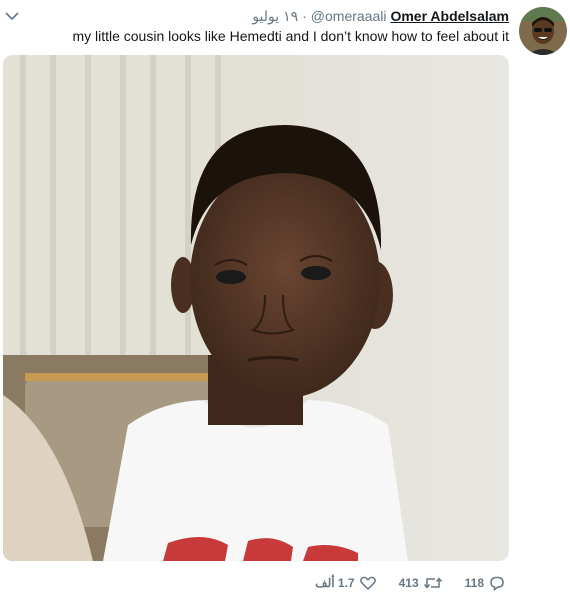 The width and height of the screenshot is (570, 598). Describe the element at coordinates (497, 583) in the screenshot. I see `reply-icon` at that location.